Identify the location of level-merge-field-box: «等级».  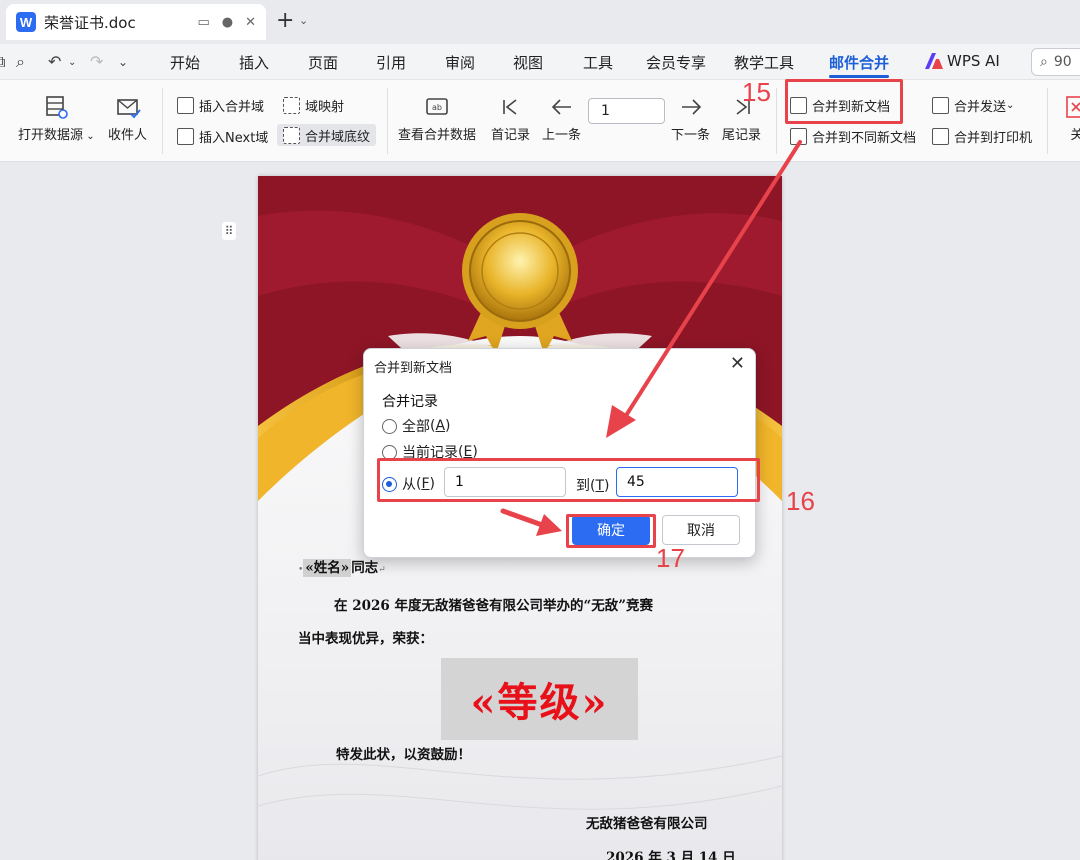
(539, 699).